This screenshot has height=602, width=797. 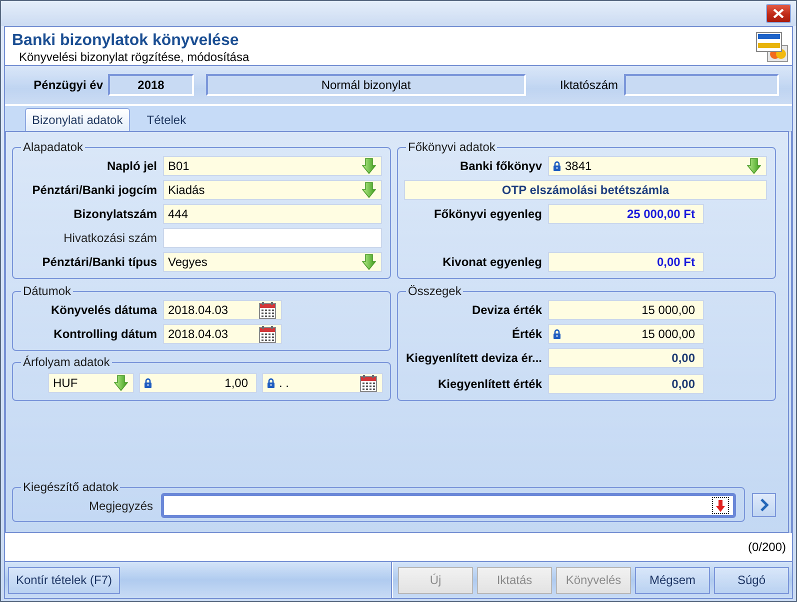 I want to click on window-title: Banki bizonylatok könyvelése, so click(x=126, y=41).